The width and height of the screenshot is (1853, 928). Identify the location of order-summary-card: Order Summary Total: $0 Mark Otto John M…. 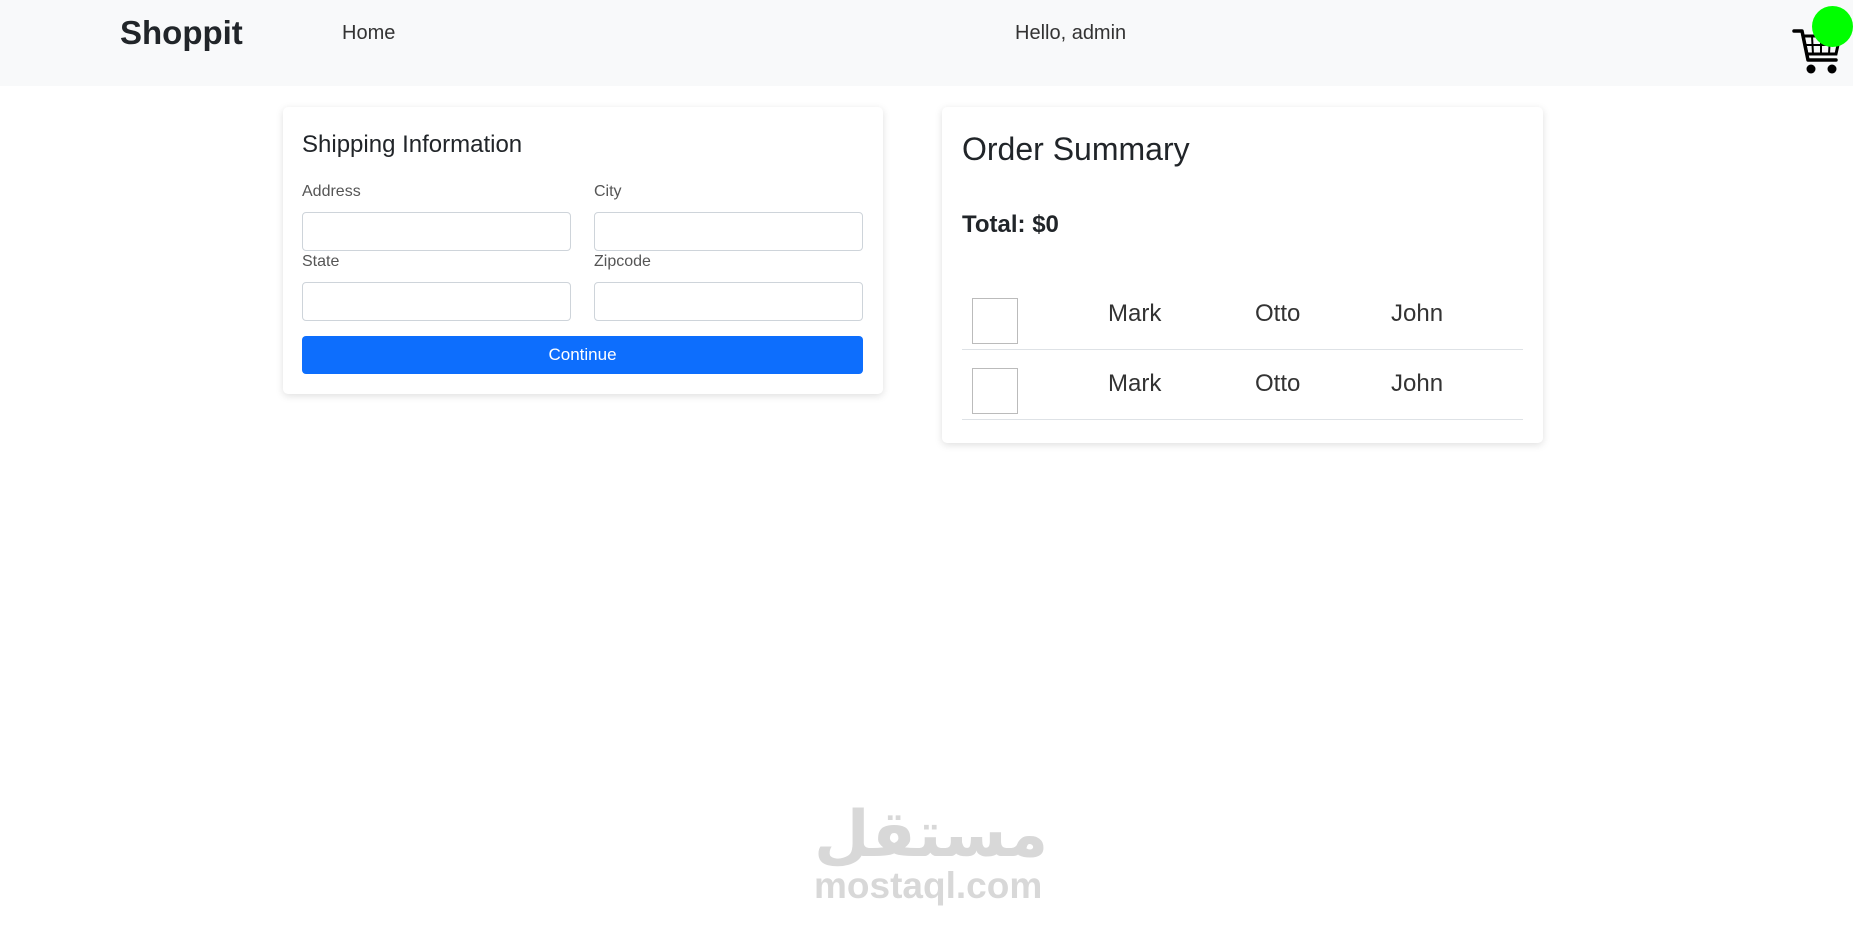
(1242, 275).